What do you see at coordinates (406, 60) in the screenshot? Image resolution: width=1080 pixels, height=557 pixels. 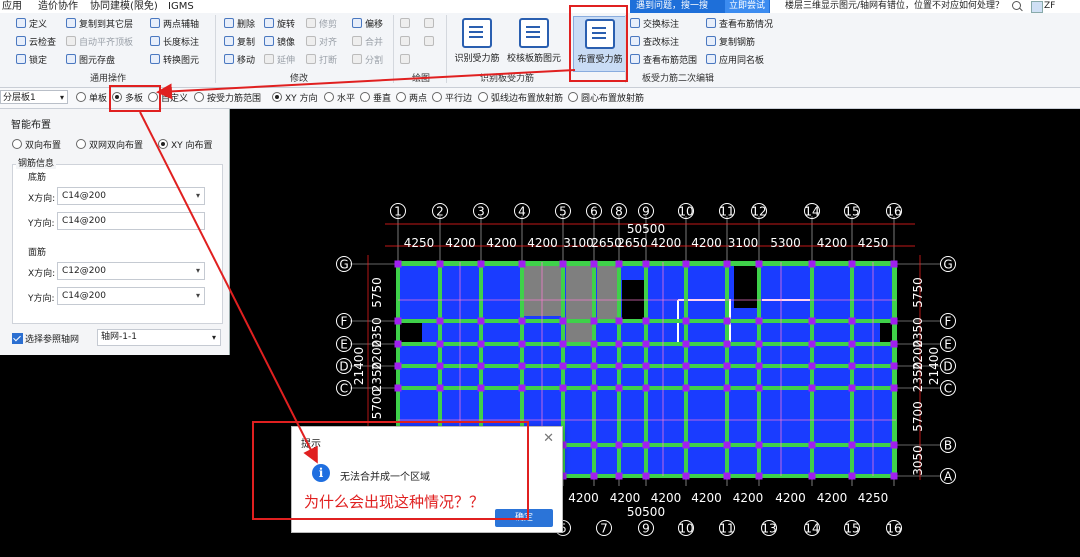 I see `draw-arc-button` at bounding box center [406, 60].